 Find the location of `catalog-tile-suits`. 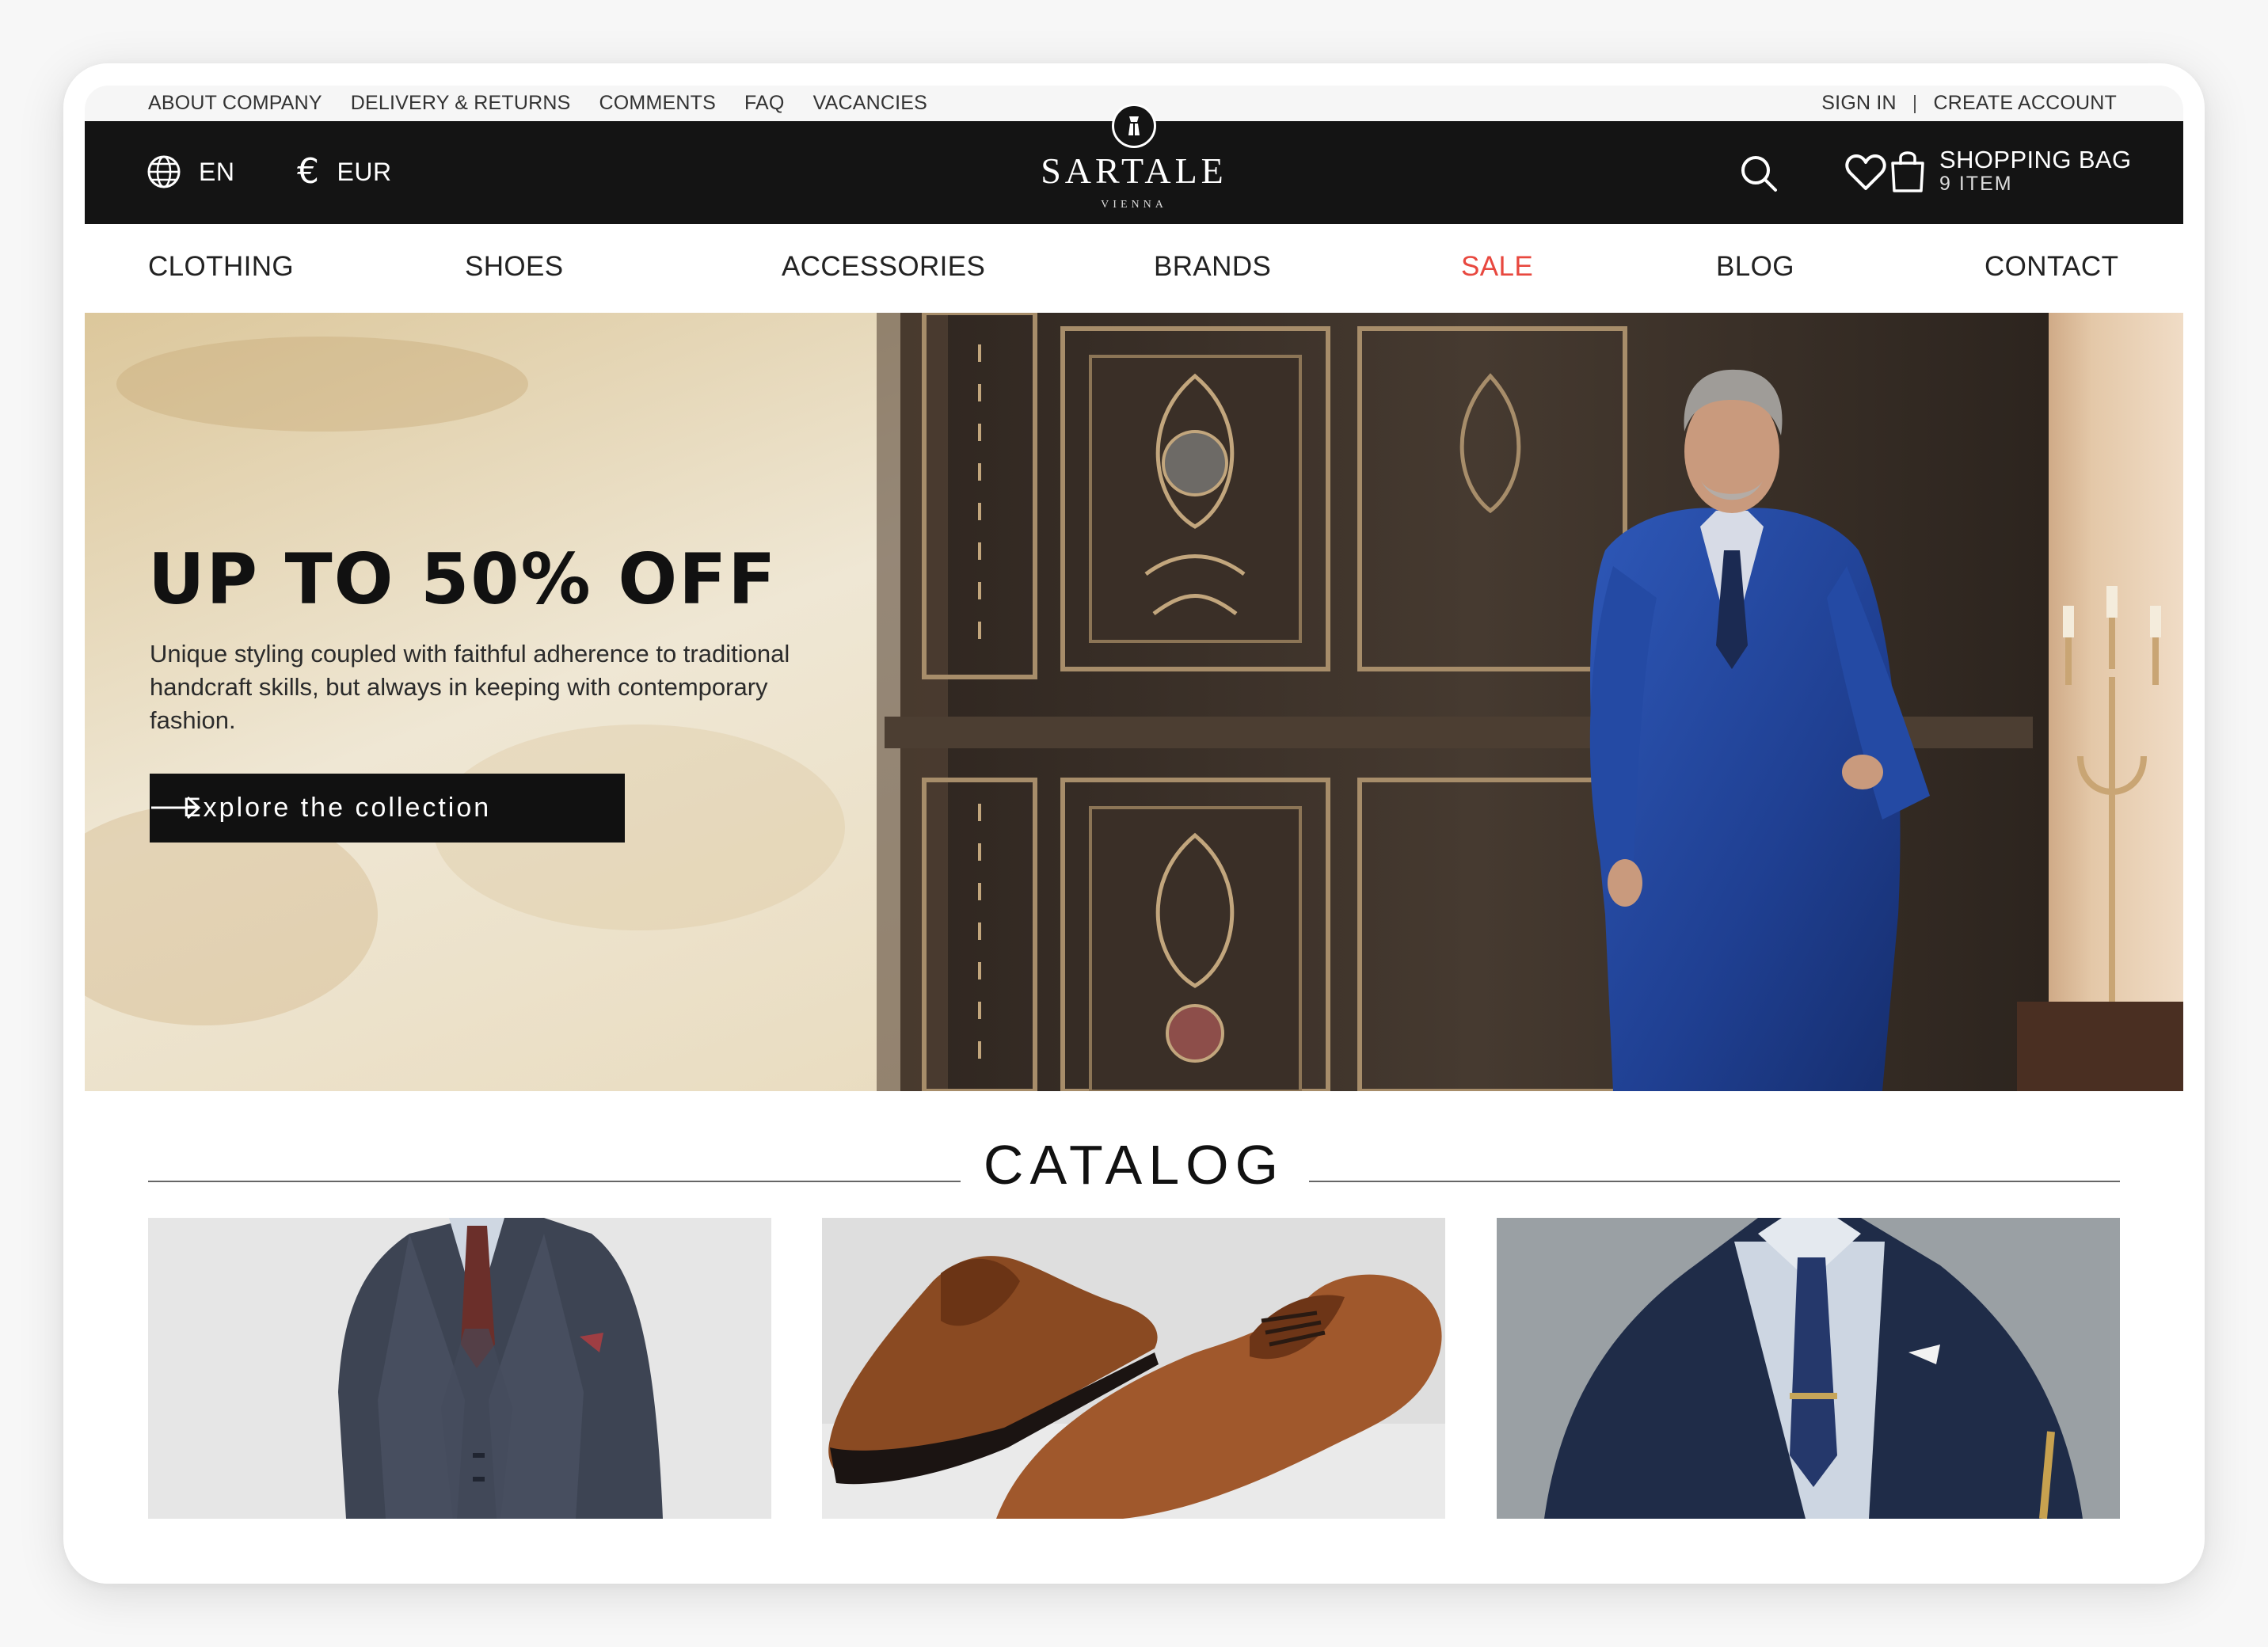

catalog-tile-suits is located at coordinates (459, 1368).